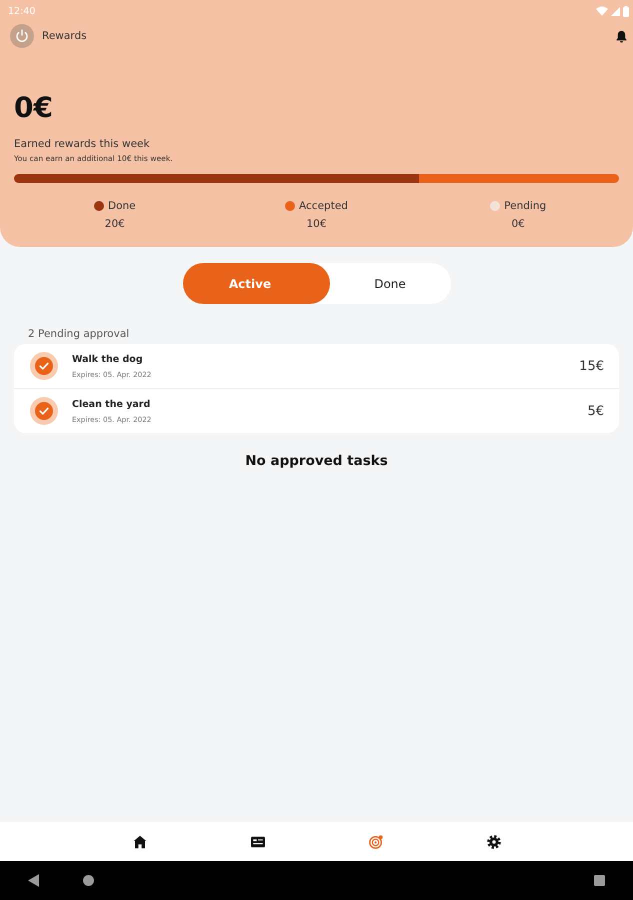 The image size is (633, 900). What do you see at coordinates (316, 461) in the screenshot?
I see `empty-message: No approved tasks` at bounding box center [316, 461].